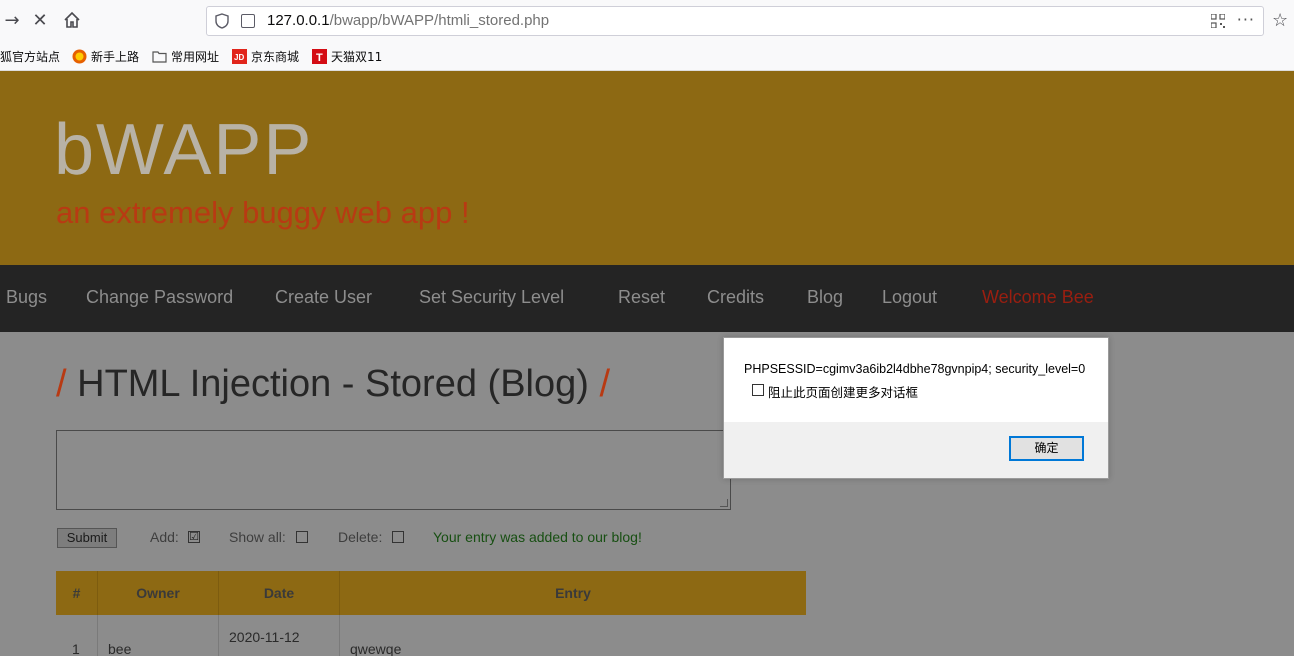  I want to click on url-path: /bwapp/bWAPP/htmli_stored.php, so click(439, 20).